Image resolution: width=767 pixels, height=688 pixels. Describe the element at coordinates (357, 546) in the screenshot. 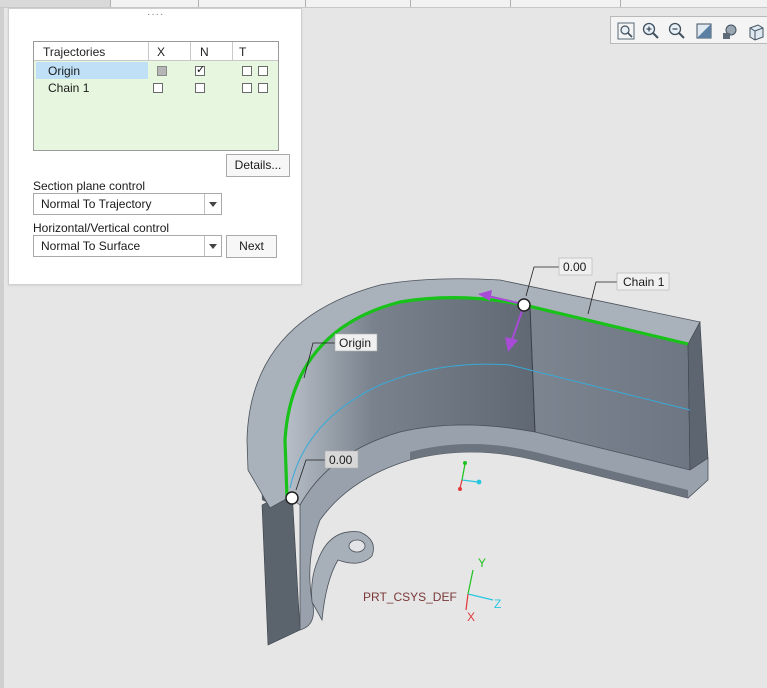

I see `part-hook-hole` at that location.